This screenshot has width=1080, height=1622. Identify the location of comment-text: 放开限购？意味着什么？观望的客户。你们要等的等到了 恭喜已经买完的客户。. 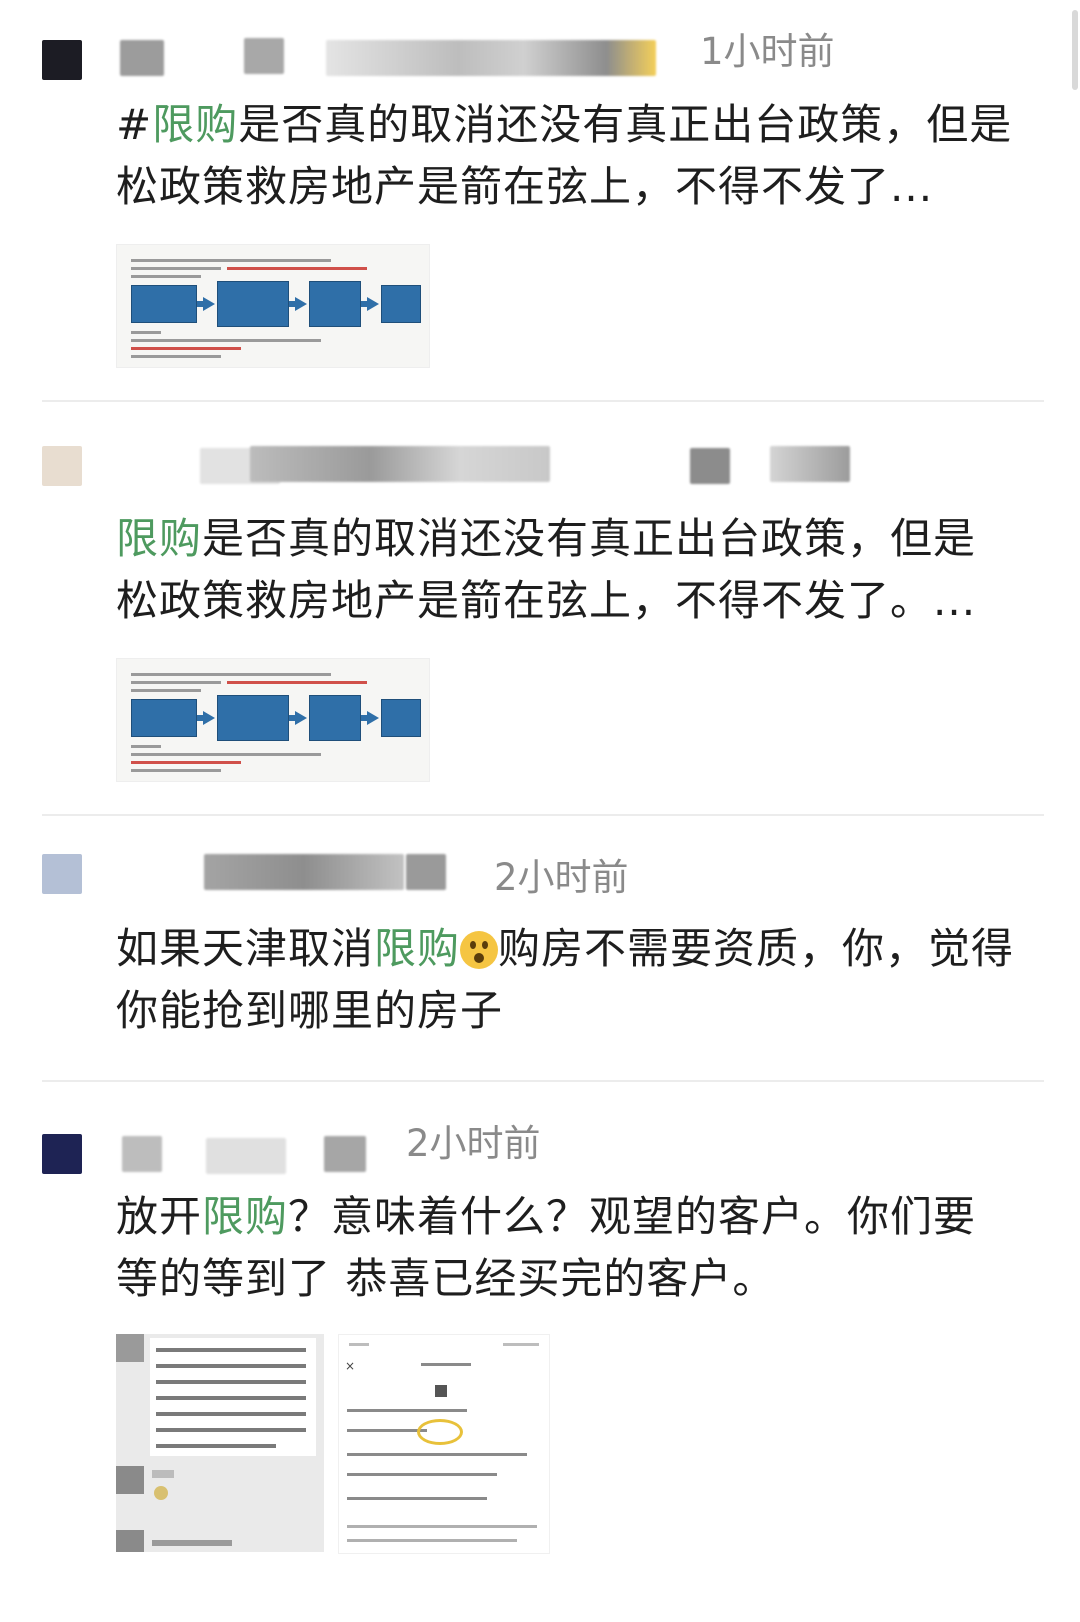
(566, 1248).